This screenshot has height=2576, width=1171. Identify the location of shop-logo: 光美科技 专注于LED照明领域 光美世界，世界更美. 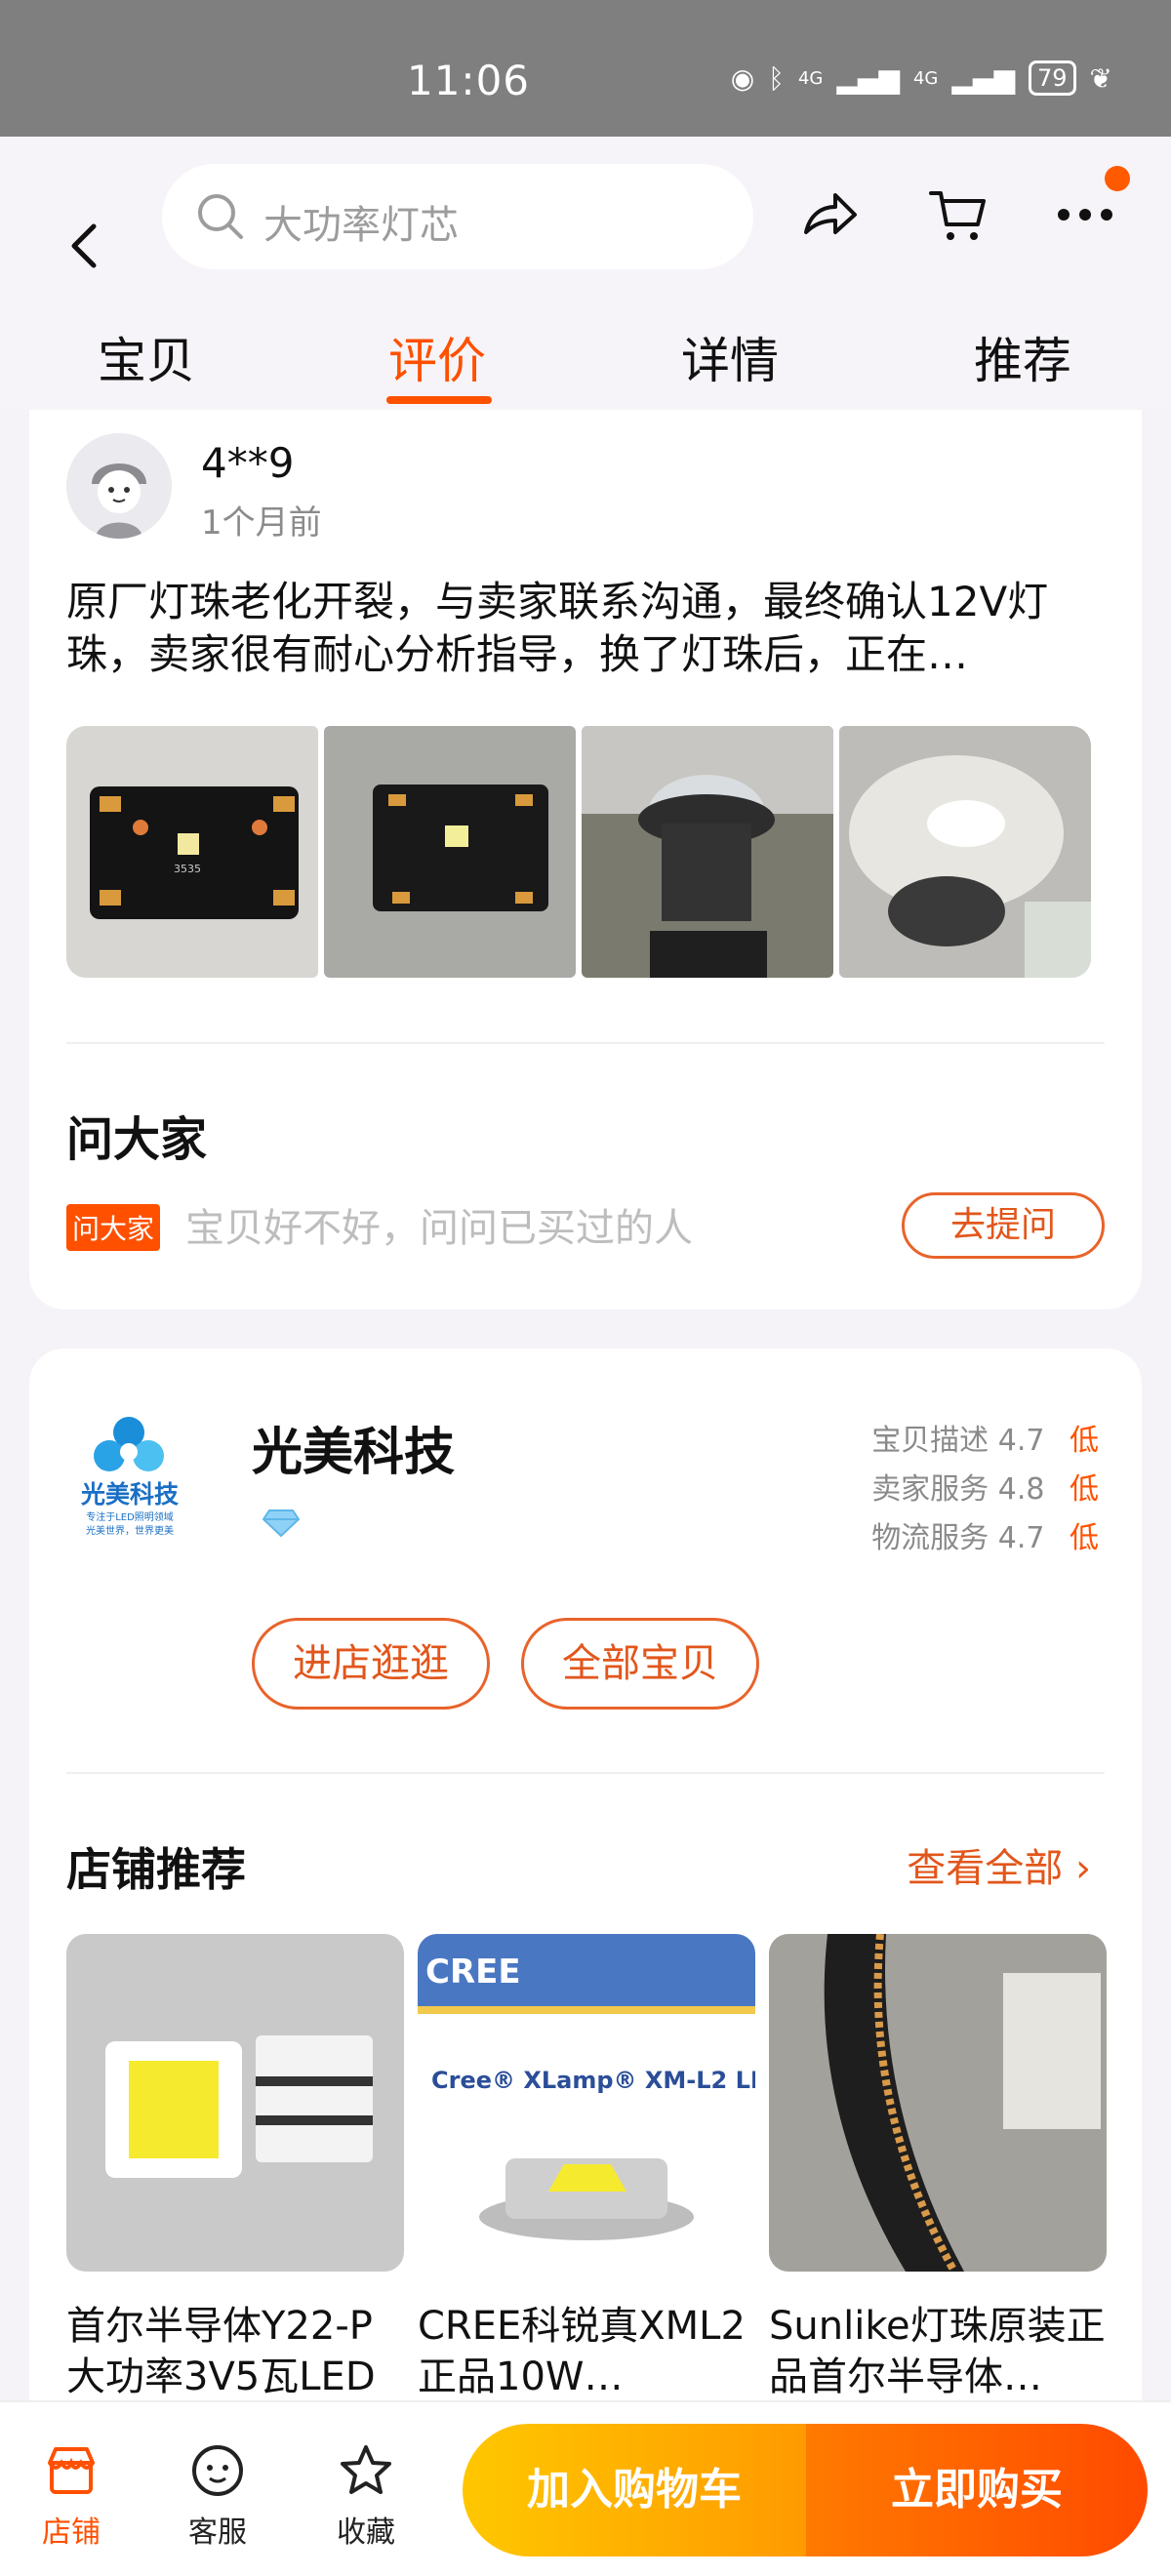
(129, 1481).